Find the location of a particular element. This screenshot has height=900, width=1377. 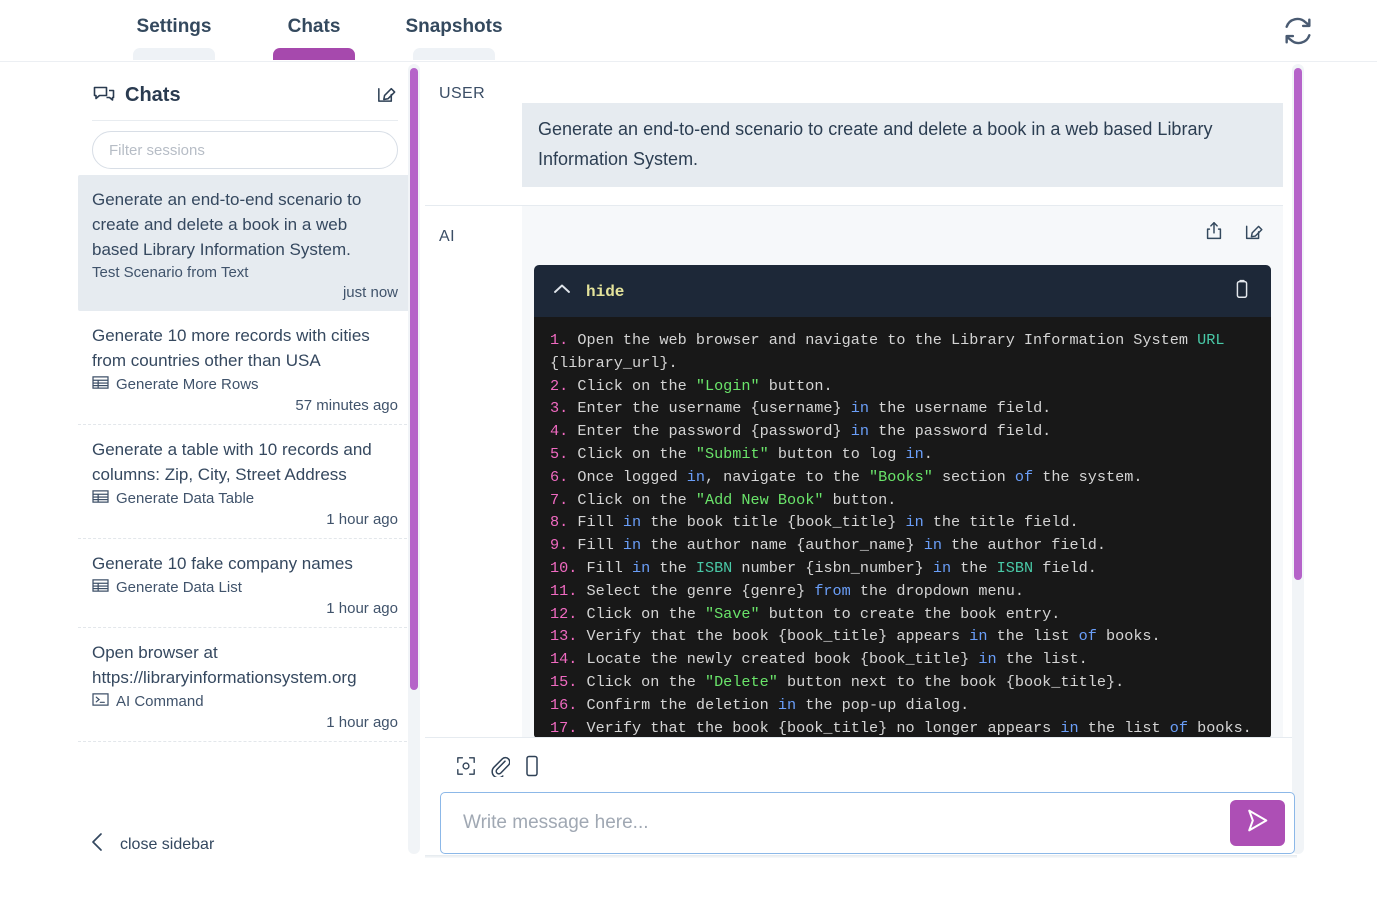

session-title: Generate 10 fake company names is located at coordinates (222, 563).